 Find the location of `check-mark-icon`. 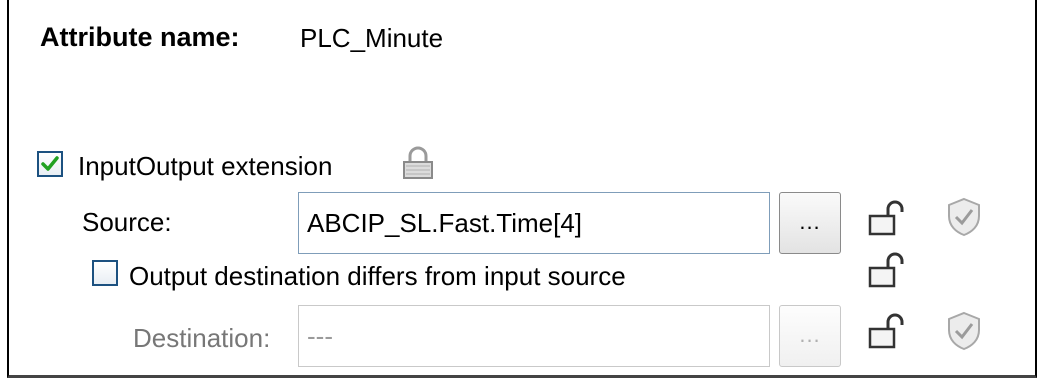

check-mark-icon is located at coordinates (50, 163).